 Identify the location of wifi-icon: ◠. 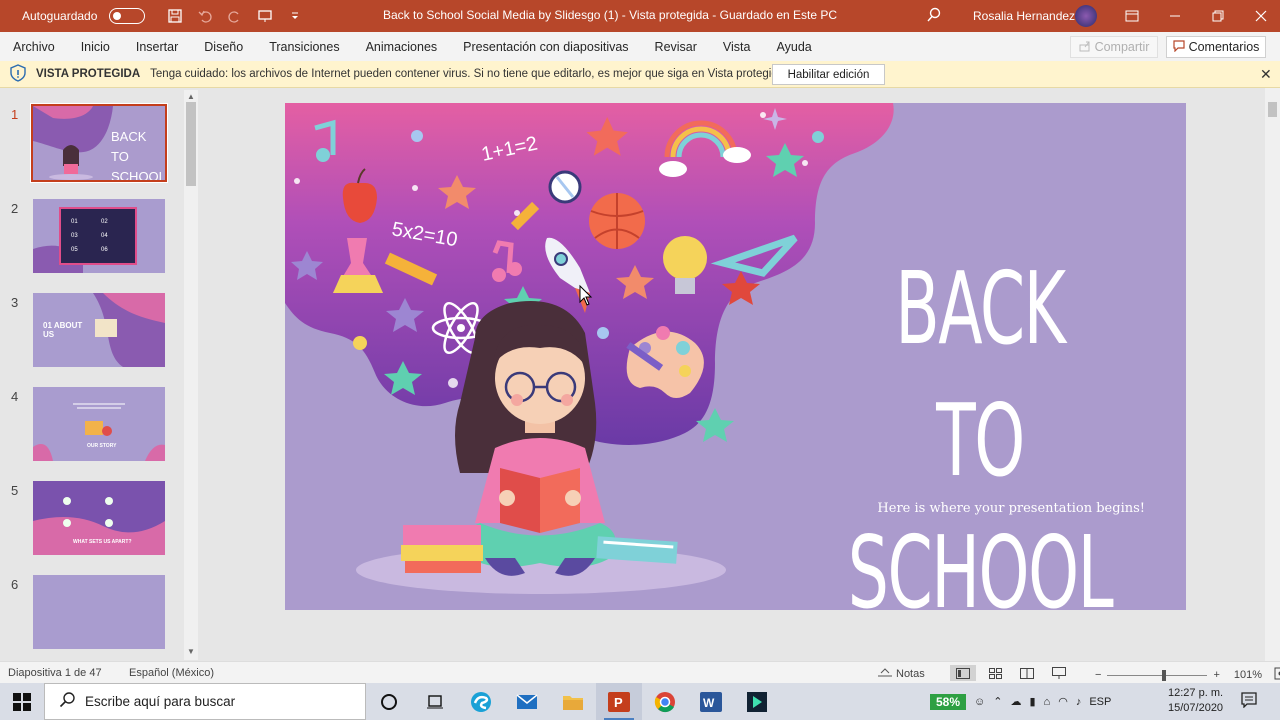
(1063, 701).